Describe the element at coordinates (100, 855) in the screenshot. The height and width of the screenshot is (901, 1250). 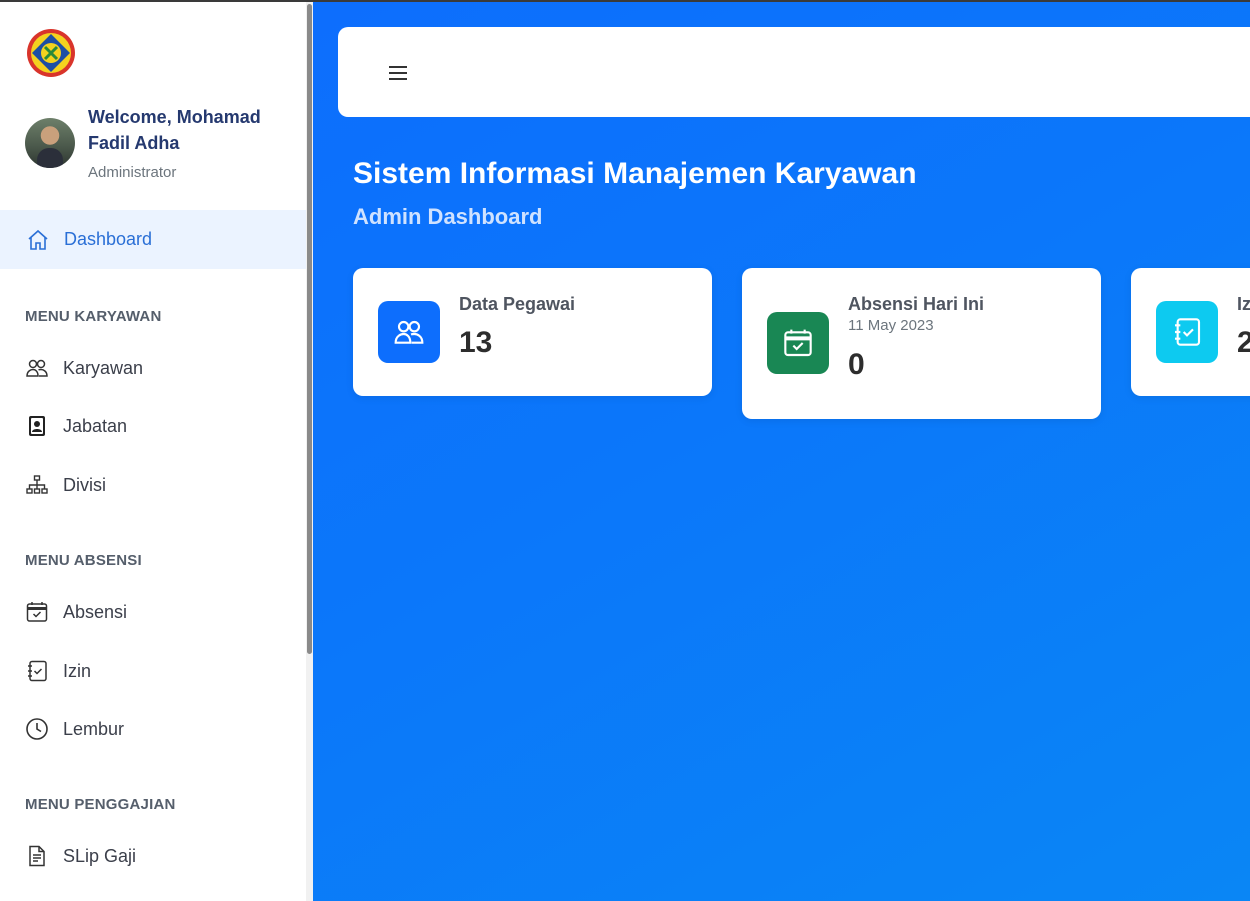
I see `sidebar-item-label: SLip Gaji` at that location.